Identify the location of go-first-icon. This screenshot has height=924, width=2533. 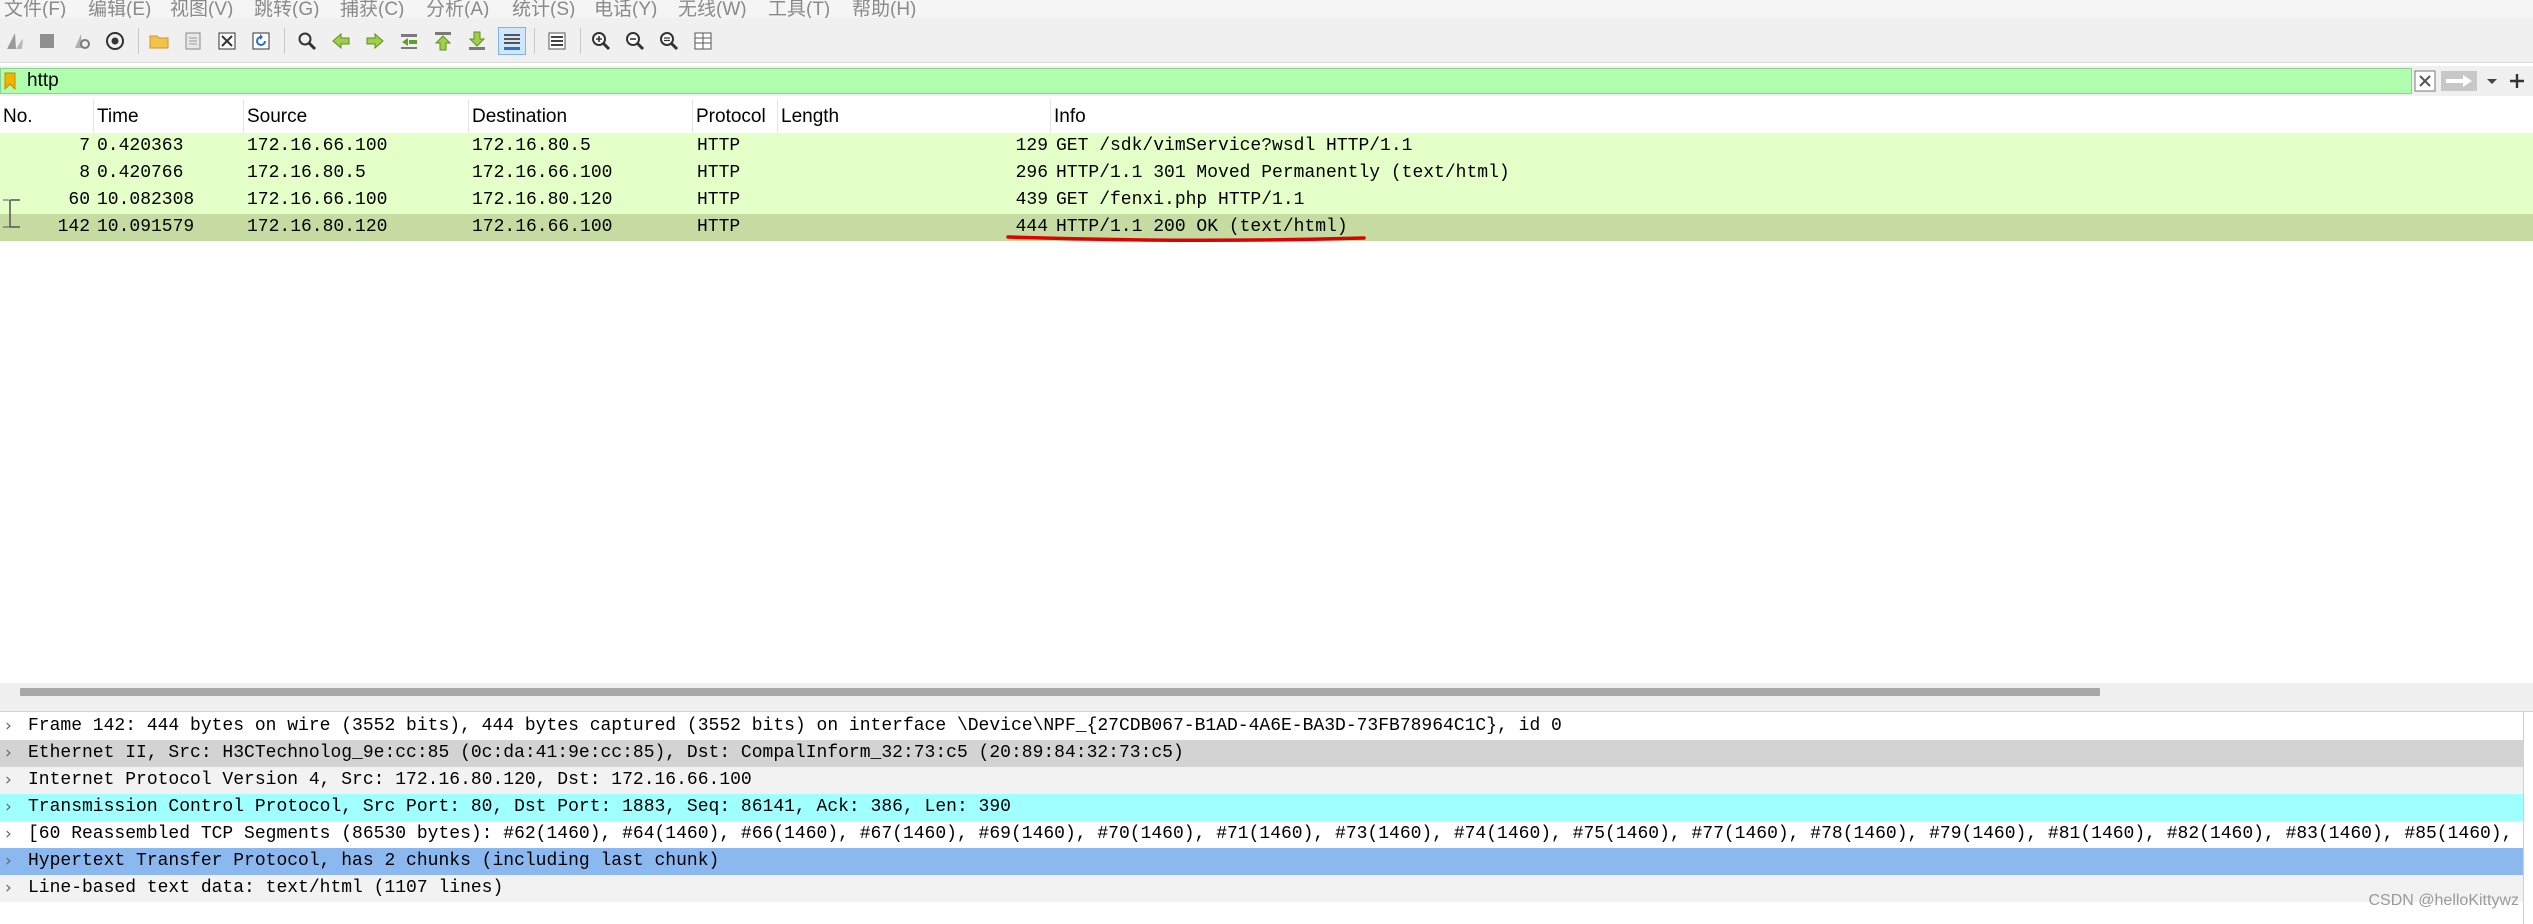
(443, 41).